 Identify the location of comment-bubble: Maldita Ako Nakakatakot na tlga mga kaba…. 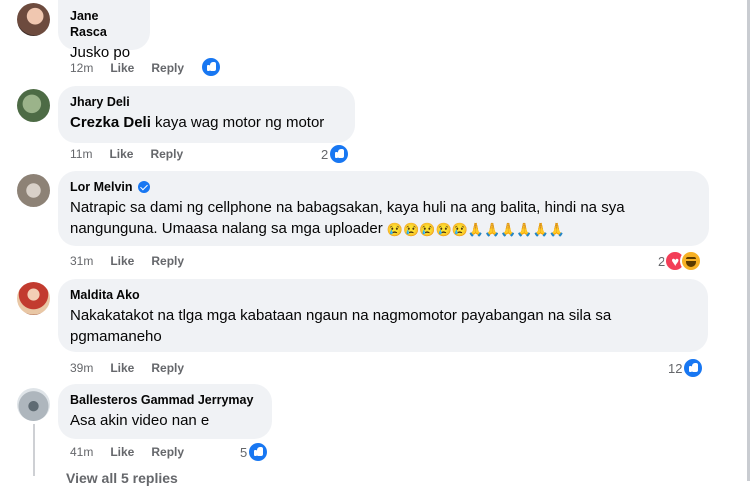
(383, 315).